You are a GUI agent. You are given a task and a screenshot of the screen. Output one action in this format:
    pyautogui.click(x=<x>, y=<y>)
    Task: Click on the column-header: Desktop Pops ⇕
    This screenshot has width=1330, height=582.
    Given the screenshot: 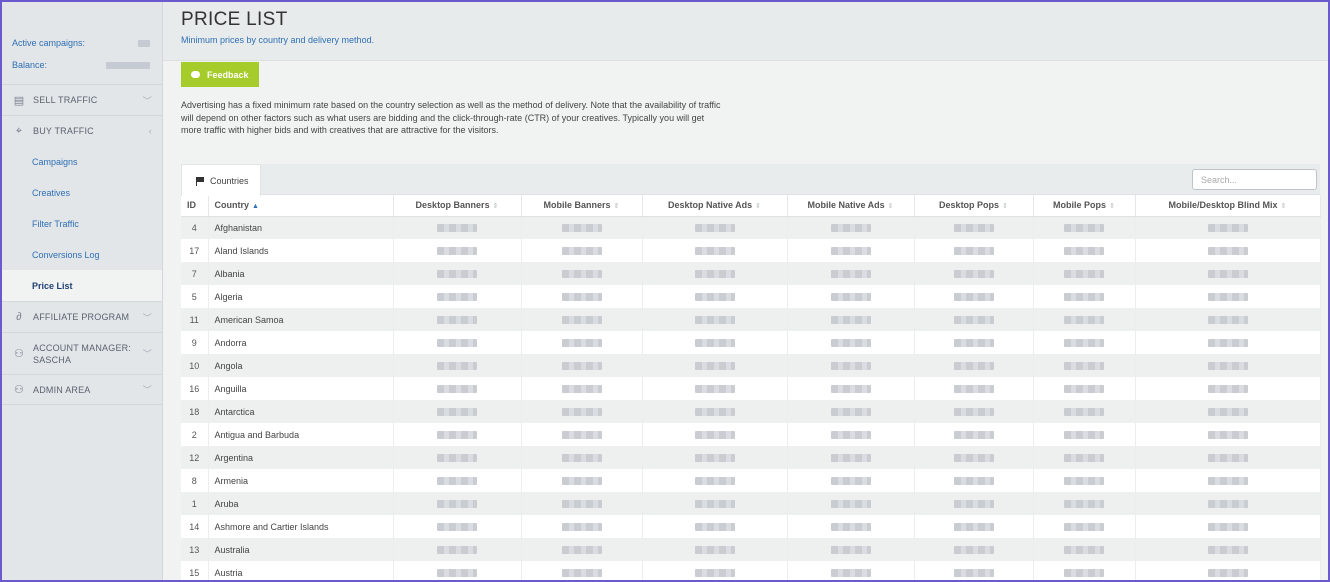 What is the action you would take?
    pyautogui.click(x=974, y=206)
    